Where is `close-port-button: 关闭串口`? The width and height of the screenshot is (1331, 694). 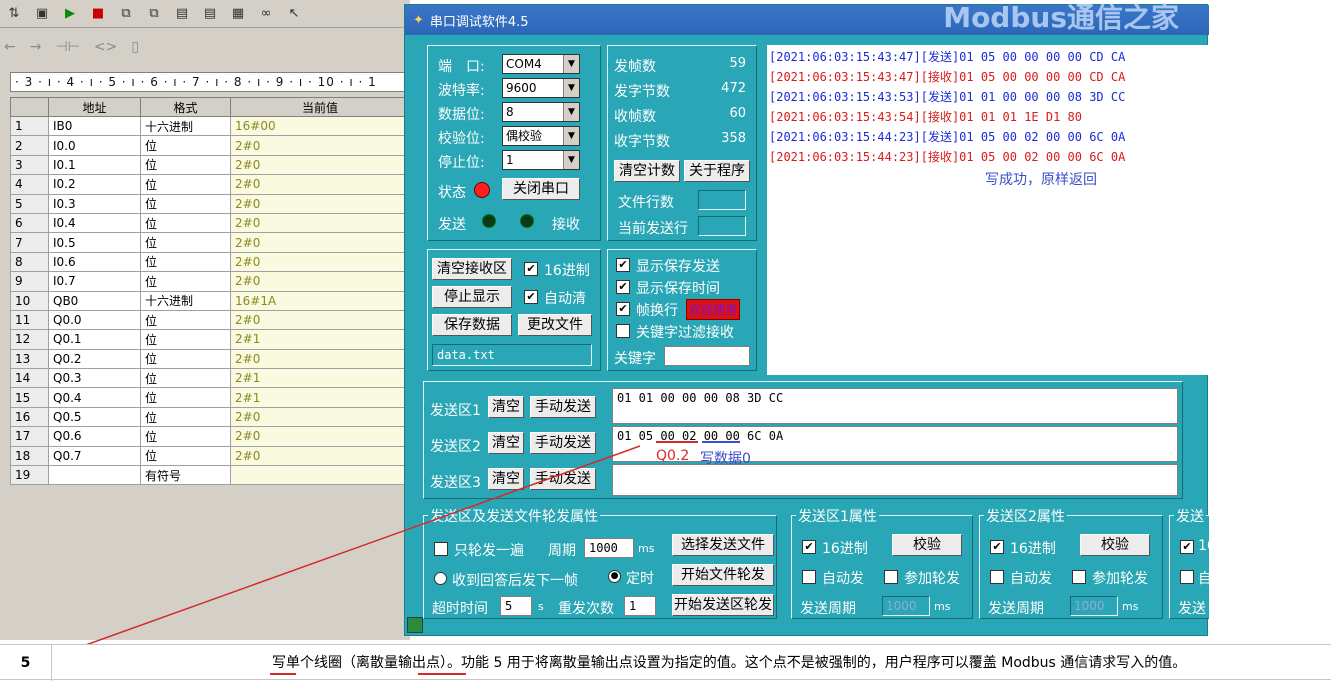 close-port-button: 关闭串口 is located at coordinates (541, 189).